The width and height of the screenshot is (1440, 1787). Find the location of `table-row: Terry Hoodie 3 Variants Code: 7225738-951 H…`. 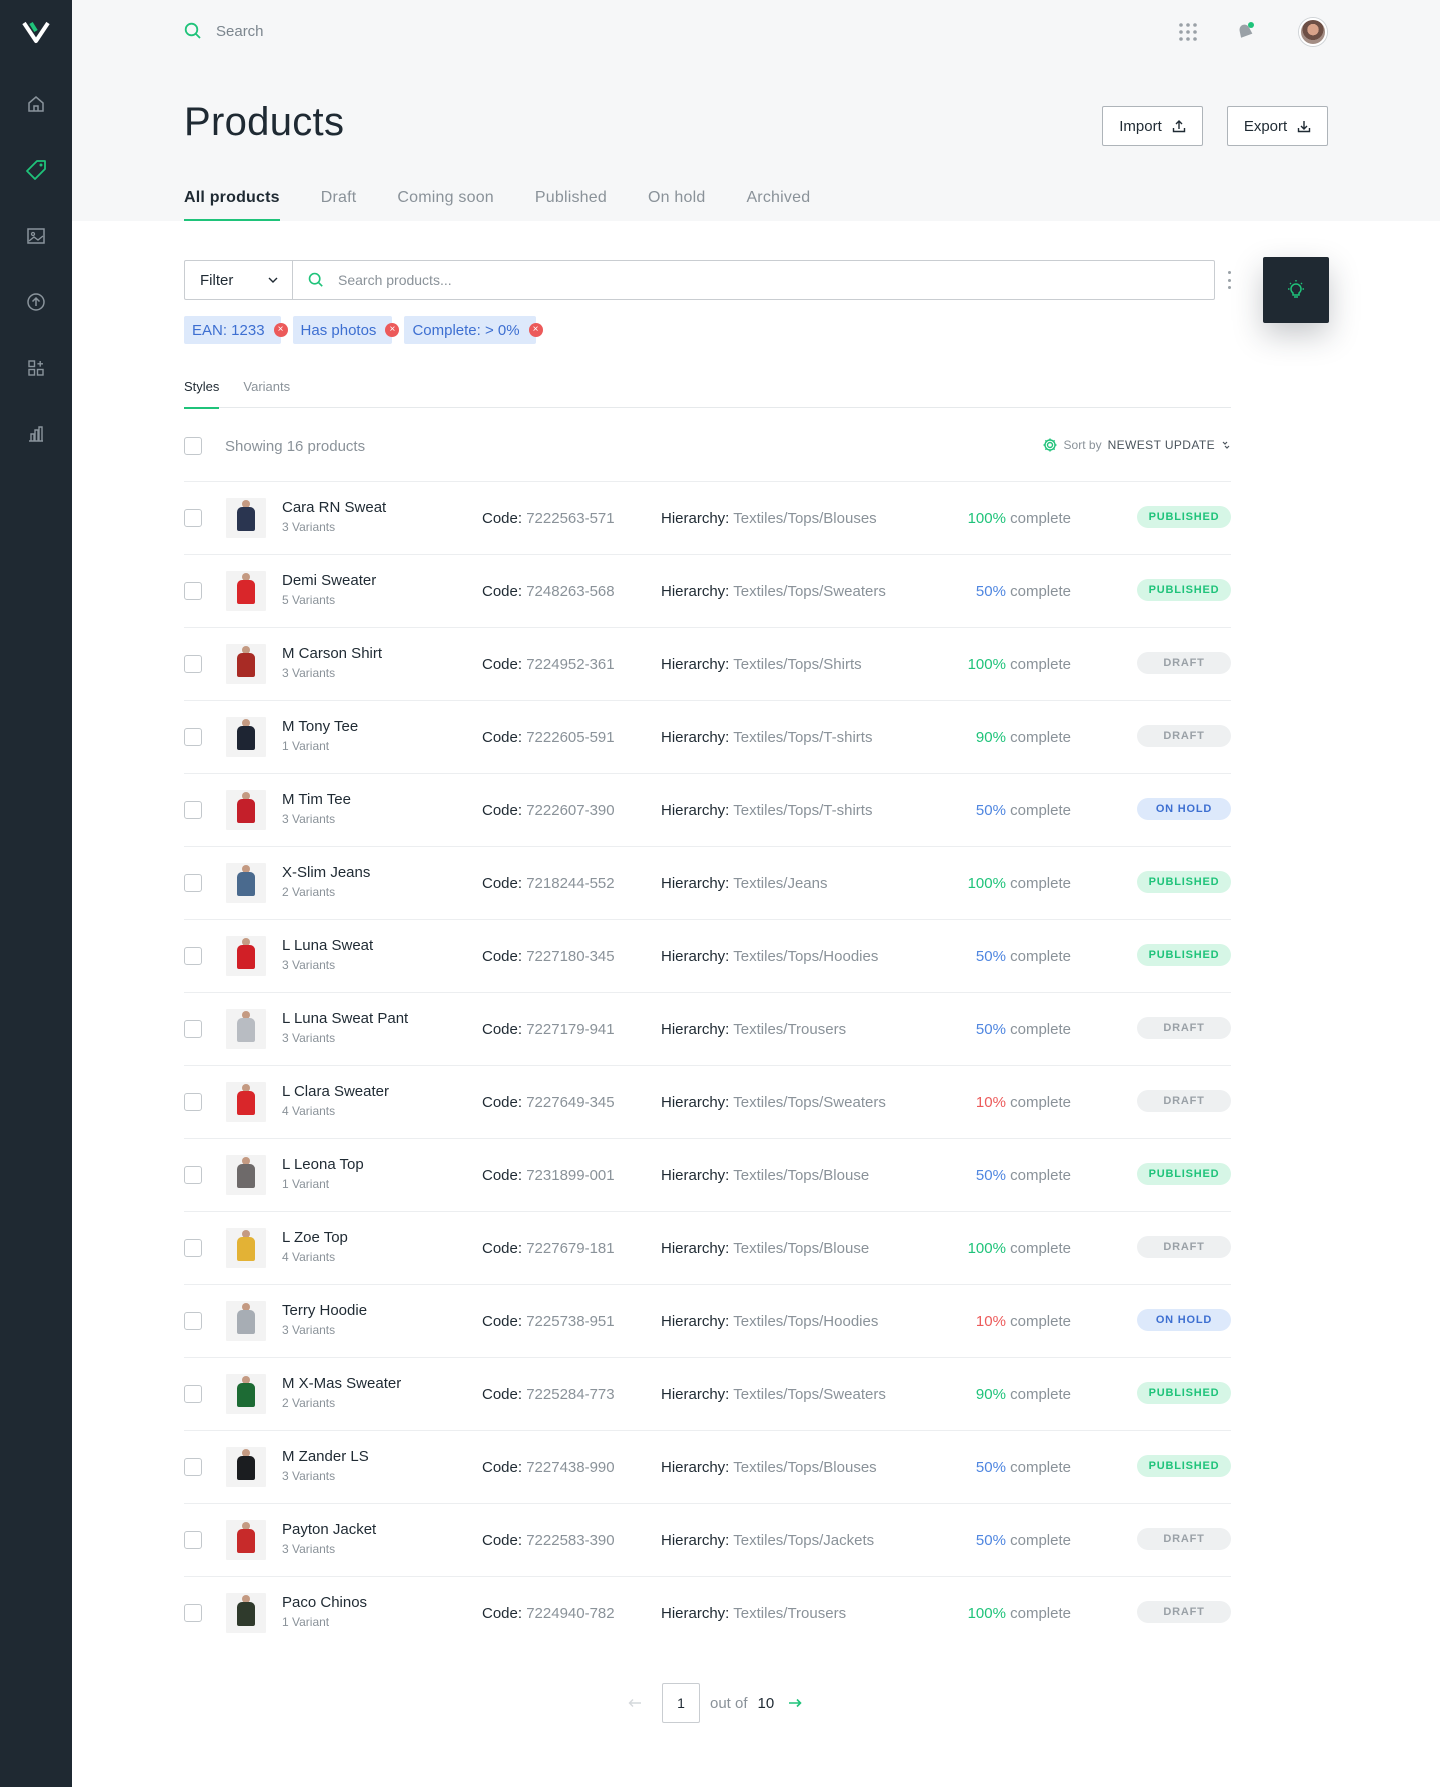

table-row: Terry Hoodie 3 Variants Code: 7225738-951 H… is located at coordinates (707, 1320).